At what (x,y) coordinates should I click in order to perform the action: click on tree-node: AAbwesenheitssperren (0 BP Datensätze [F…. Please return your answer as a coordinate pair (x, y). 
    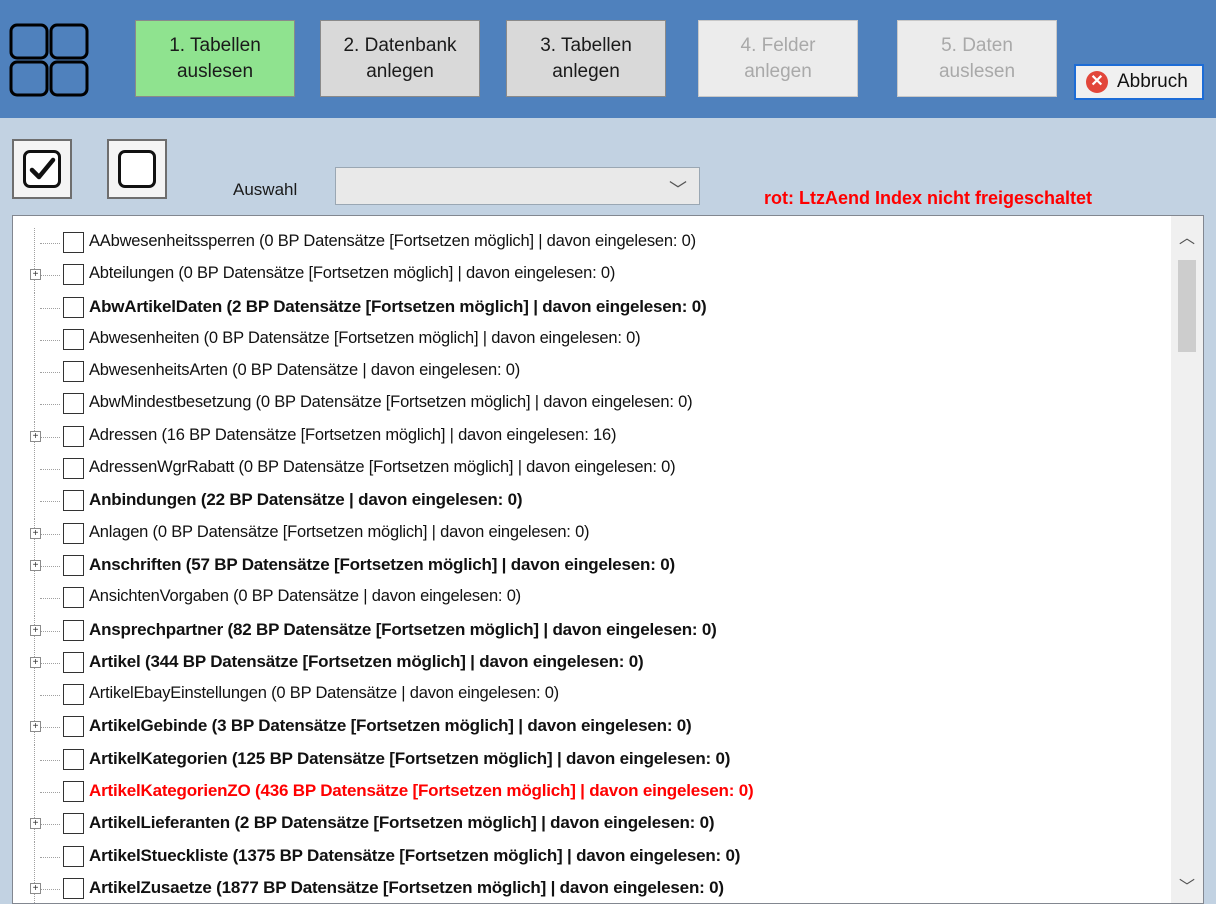
    Looking at the image, I should click on (592, 244).